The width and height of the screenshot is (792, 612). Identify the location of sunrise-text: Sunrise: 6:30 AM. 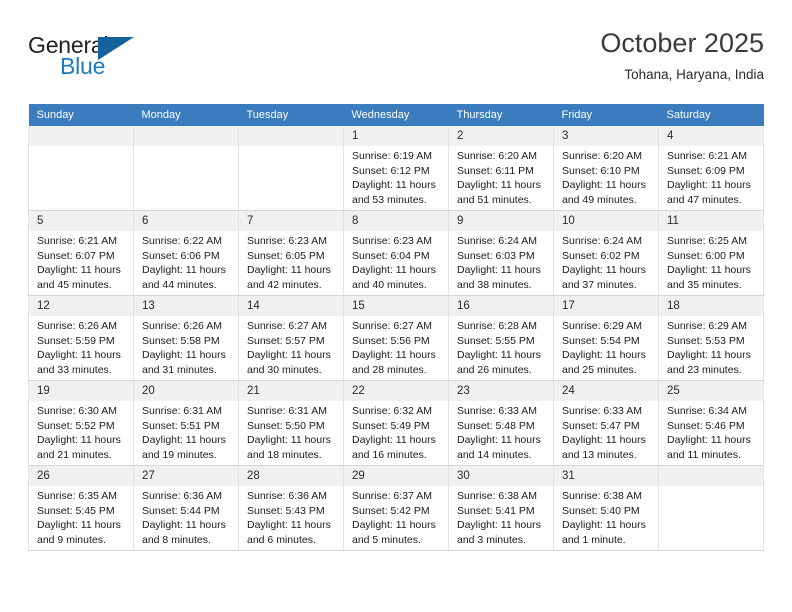
(77, 411).